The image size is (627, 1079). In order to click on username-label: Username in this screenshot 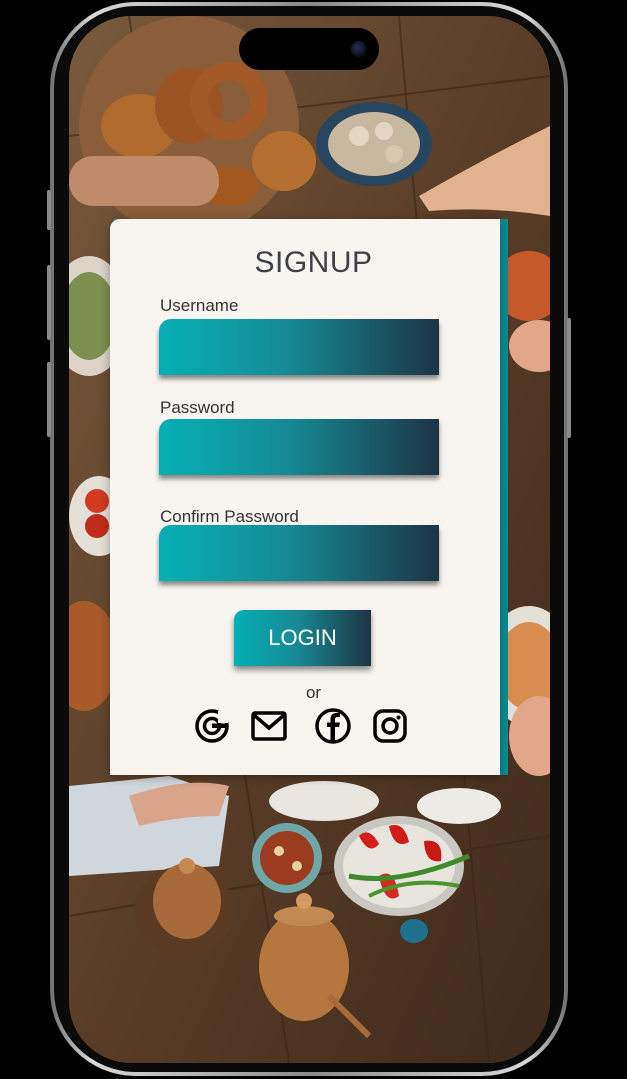, I will do `click(199, 305)`.